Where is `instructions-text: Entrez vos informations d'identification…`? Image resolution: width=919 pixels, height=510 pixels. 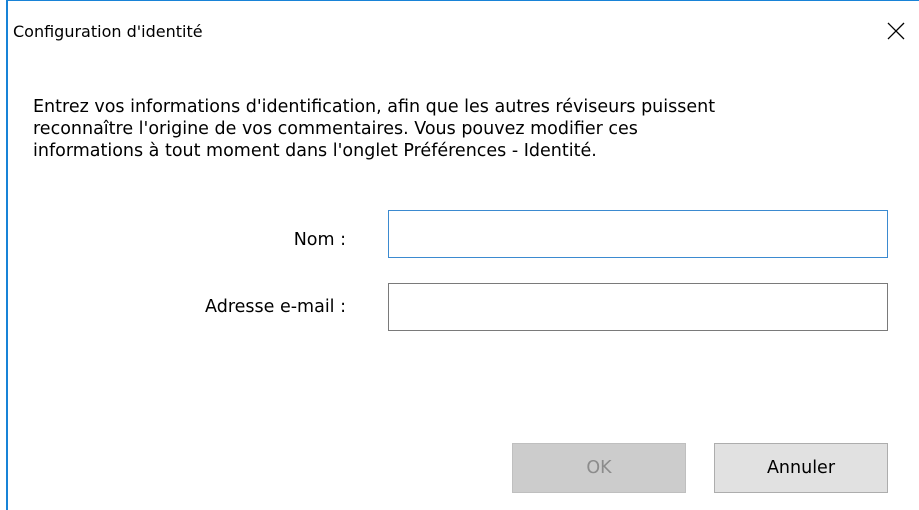 instructions-text: Entrez vos informations d'identification… is located at coordinates (463, 129).